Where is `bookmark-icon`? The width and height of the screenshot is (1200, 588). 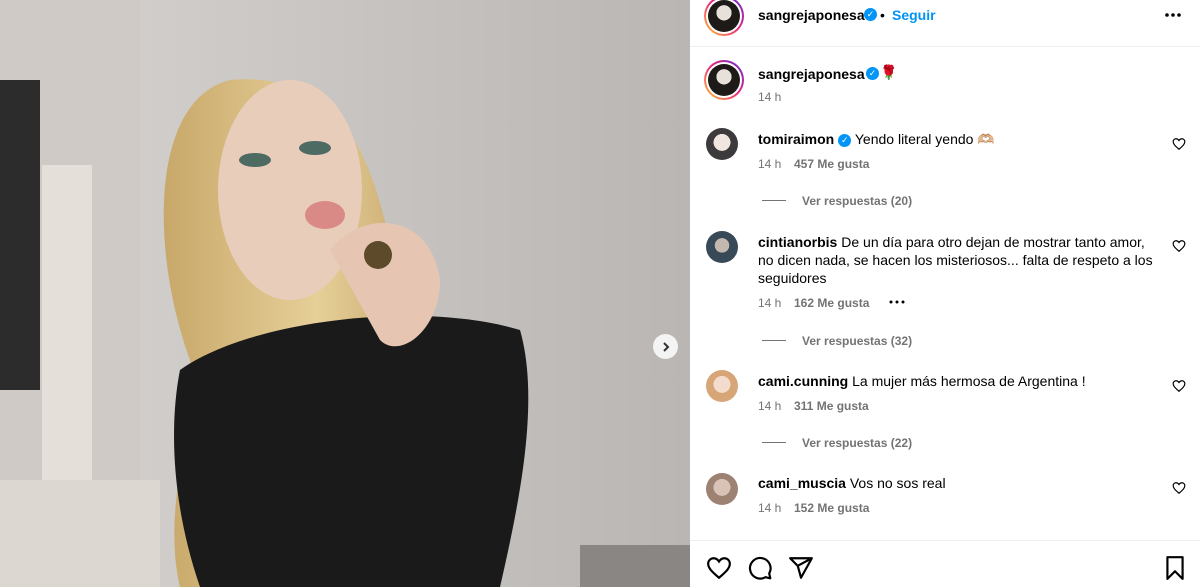 bookmark-icon is located at coordinates (1175, 568).